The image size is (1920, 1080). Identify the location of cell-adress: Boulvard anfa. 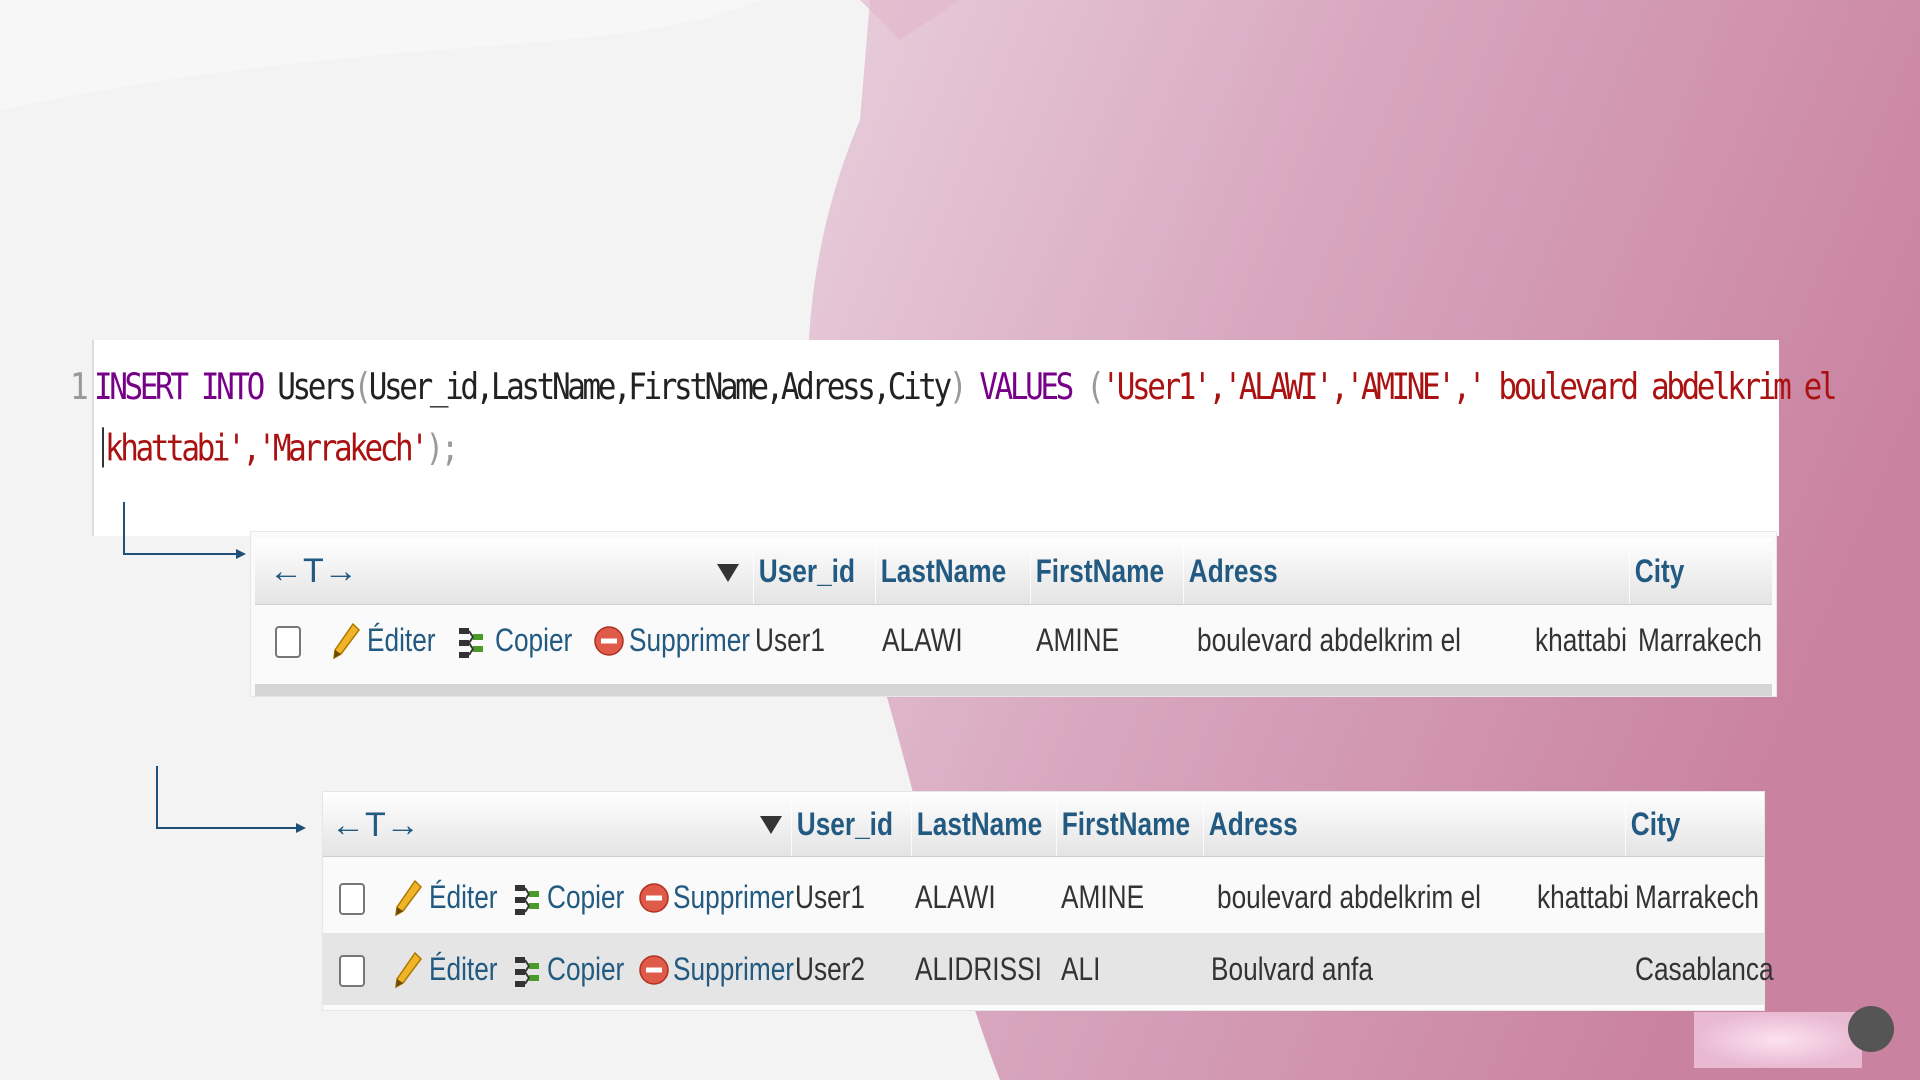
(1292, 969).